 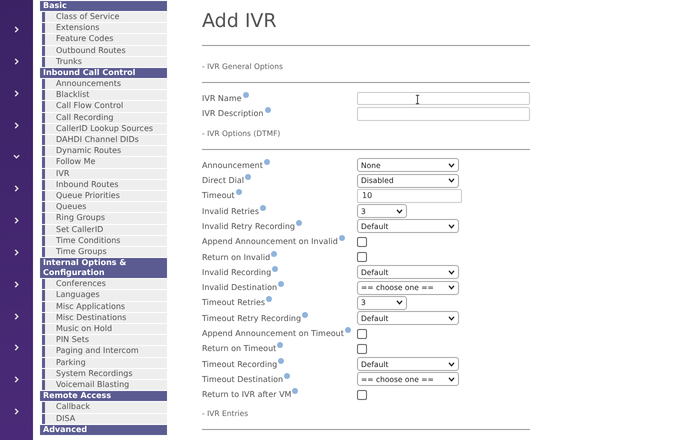 What do you see at coordinates (223, 181) in the screenshot?
I see `field-label: Direct Dial` at bounding box center [223, 181].